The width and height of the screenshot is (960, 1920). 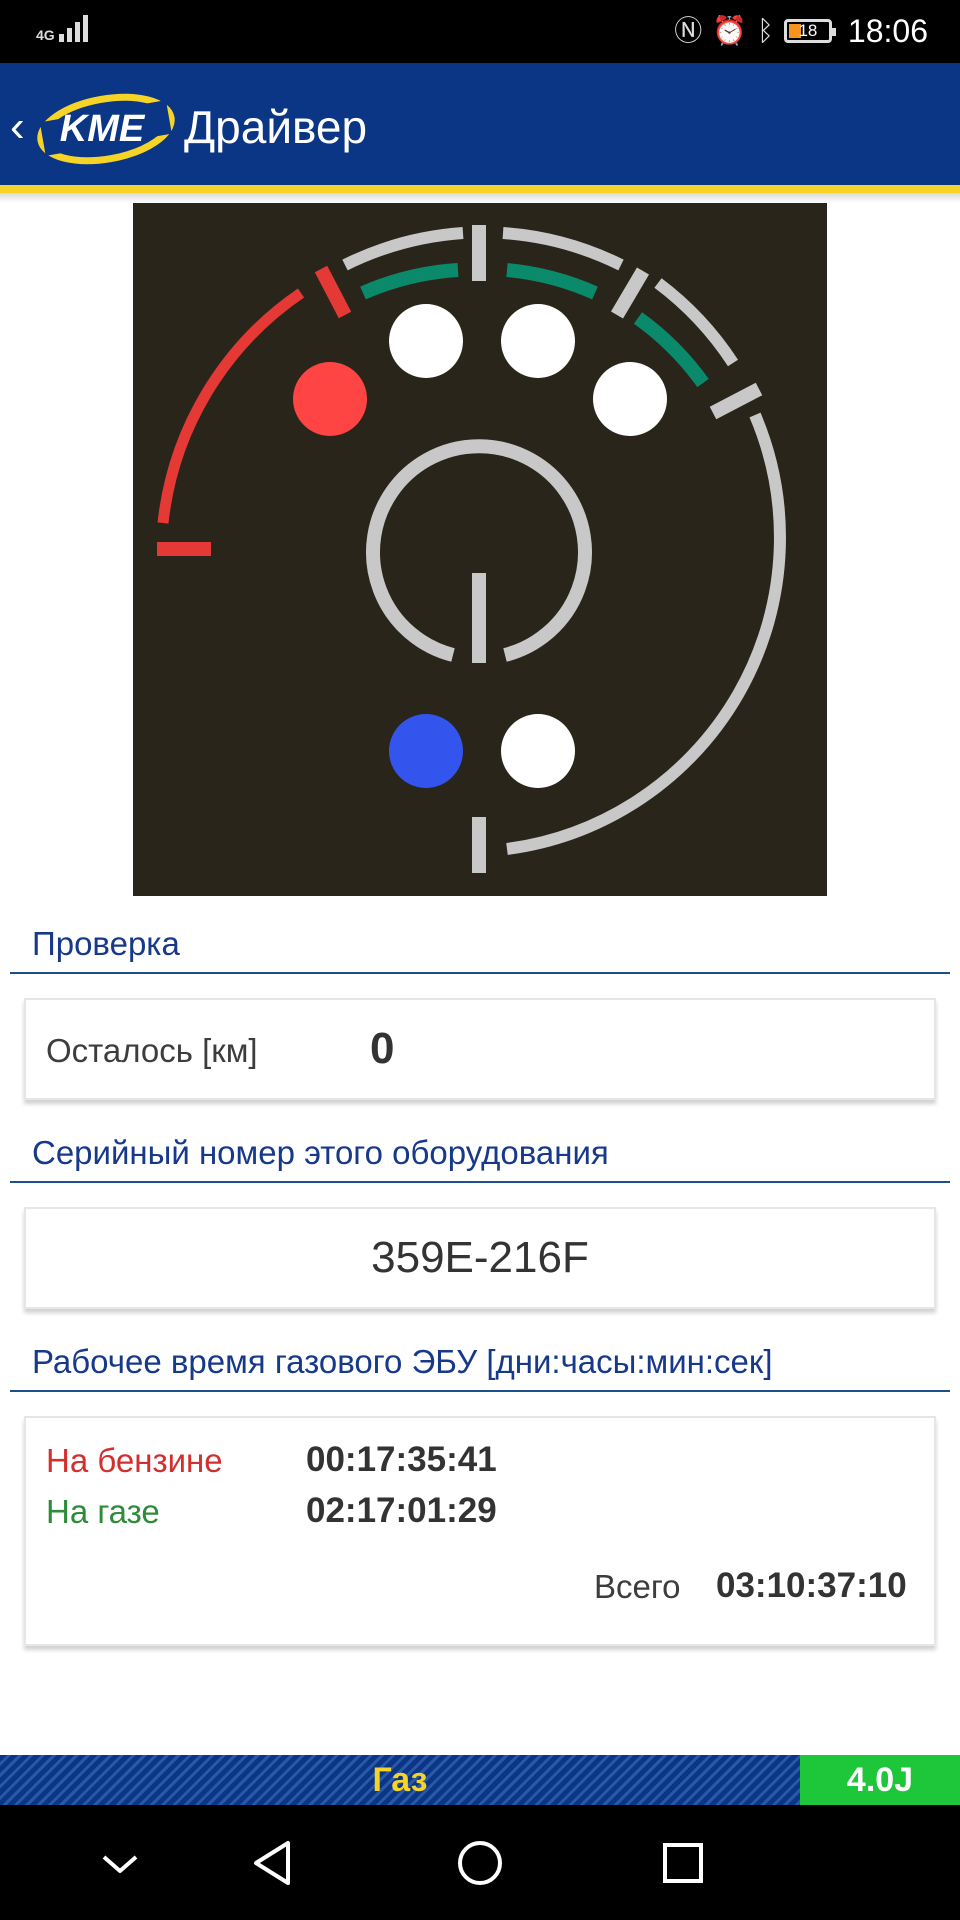 What do you see at coordinates (730, 30) in the screenshot?
I see `alarm-icon: ⏰` at bounding box center [730, 30].